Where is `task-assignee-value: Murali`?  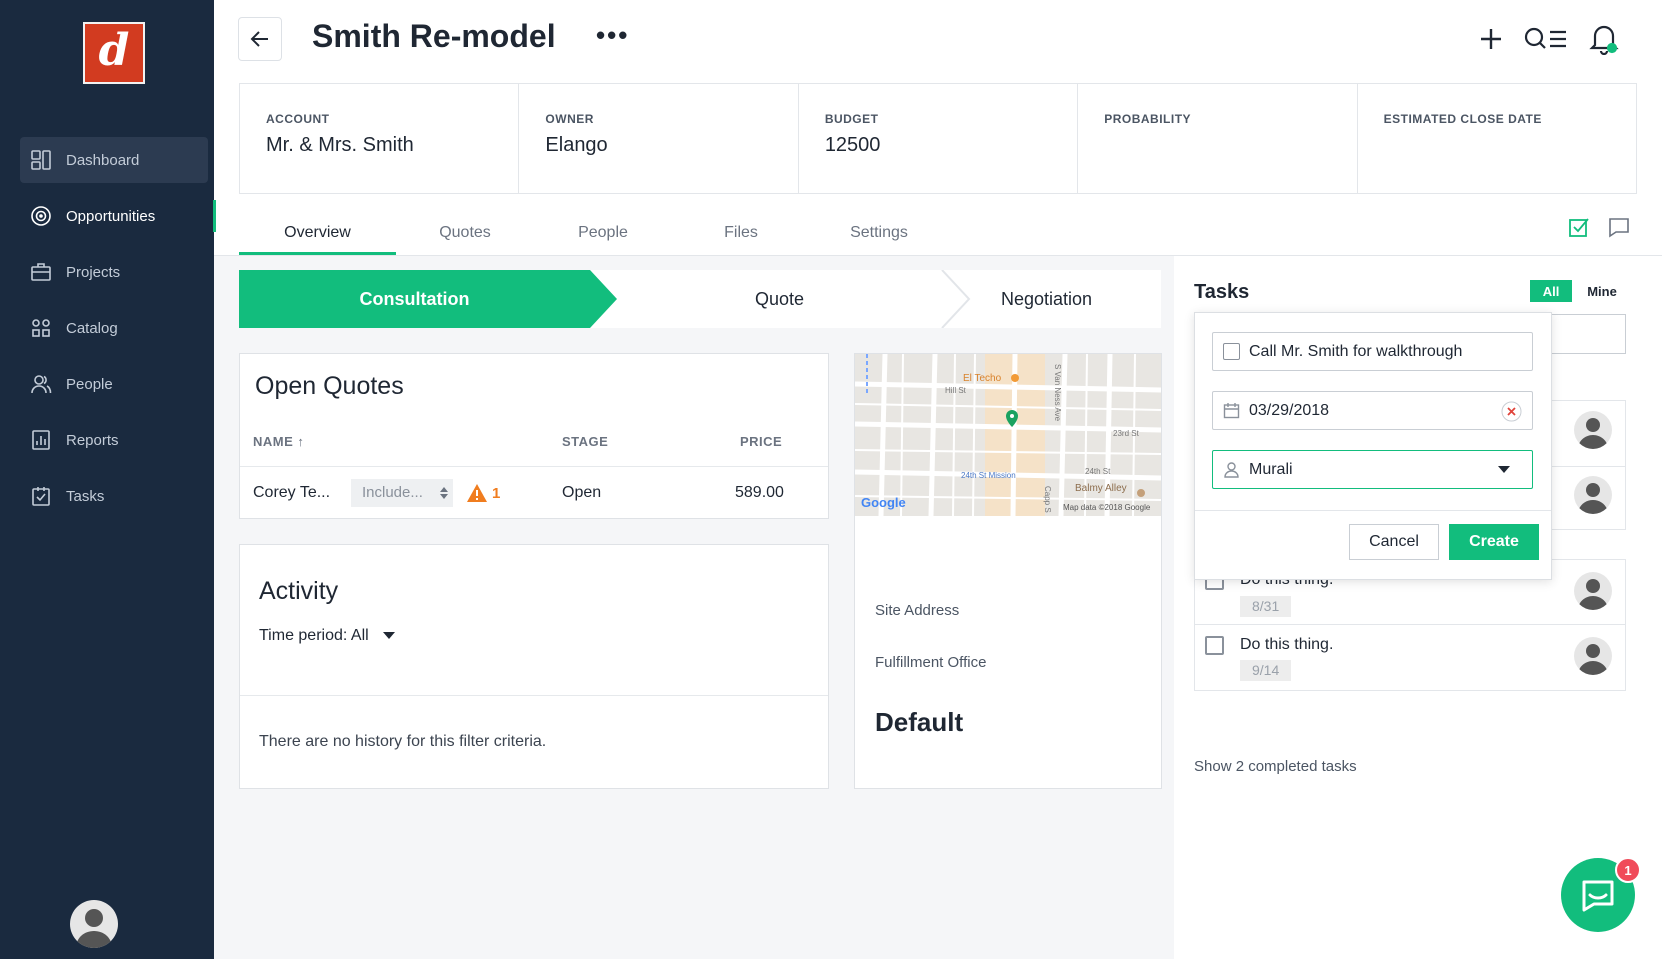 task-assignee-value: Murali is located at coordinates (1271, 469).